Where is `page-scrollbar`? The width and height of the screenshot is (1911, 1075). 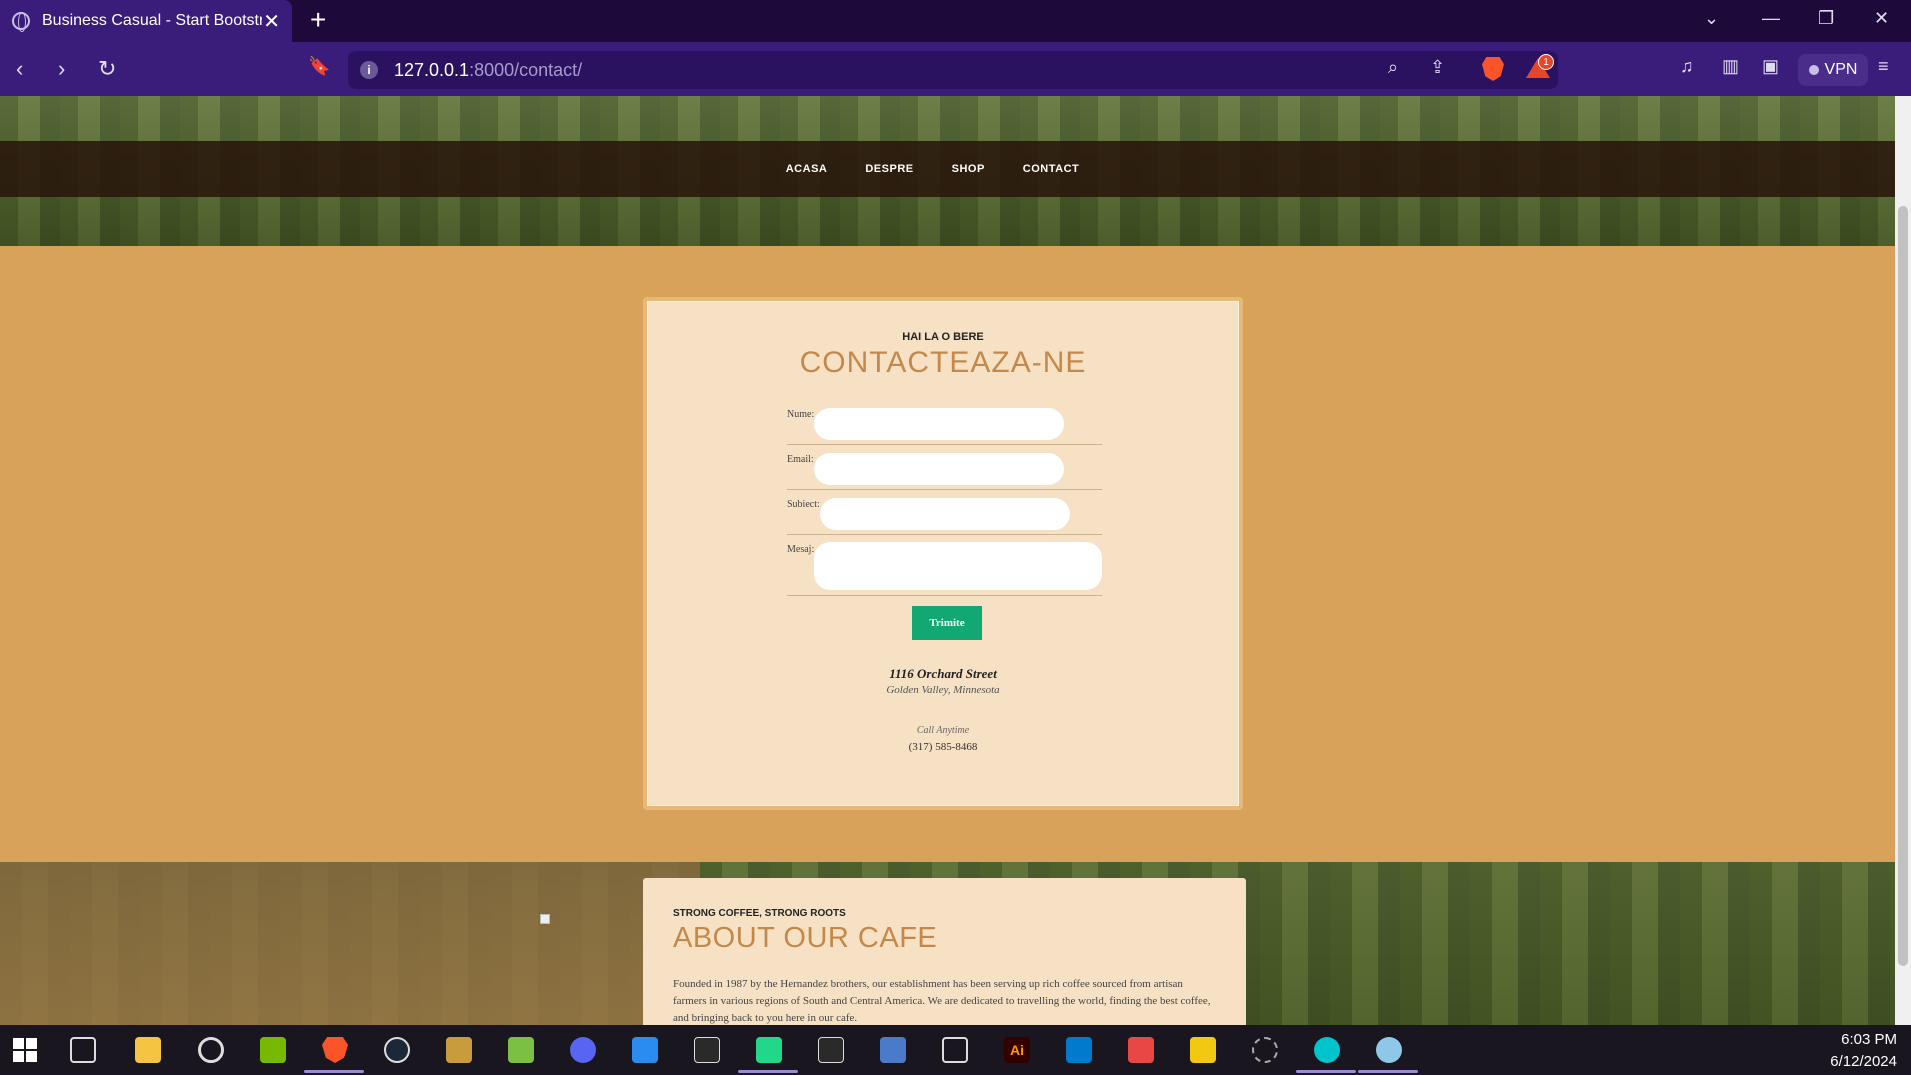
page-scrollbar is located at coordinates (1903, 560).